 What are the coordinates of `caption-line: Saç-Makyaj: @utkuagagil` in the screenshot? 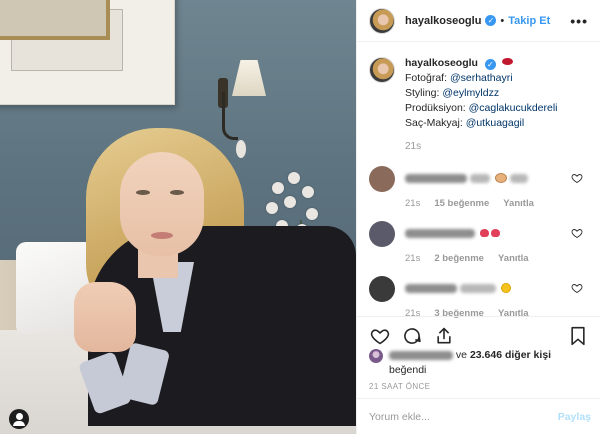 It's located at (481, 123).